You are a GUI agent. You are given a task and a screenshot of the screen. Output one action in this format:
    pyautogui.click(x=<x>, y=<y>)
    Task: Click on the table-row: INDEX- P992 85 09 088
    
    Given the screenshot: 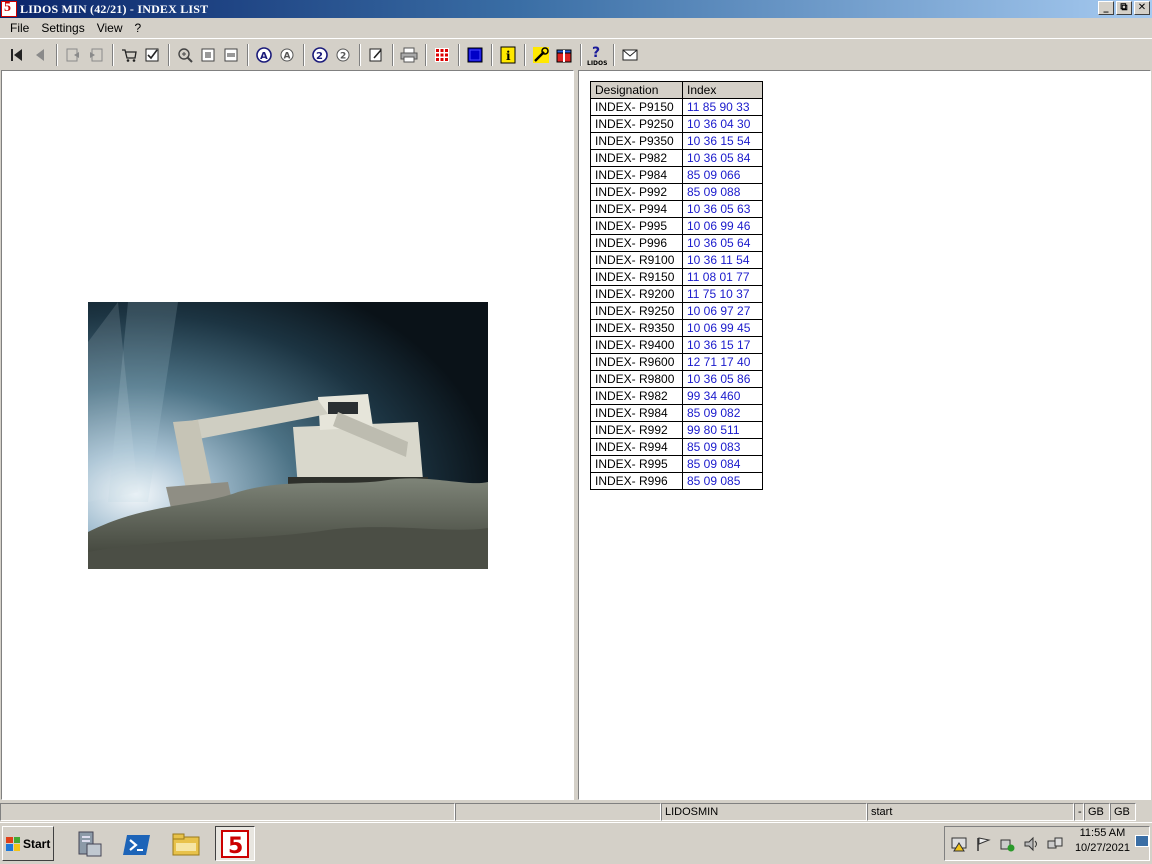 What is the action you would take?
    pyautogui.click(x=676, y=192)
    